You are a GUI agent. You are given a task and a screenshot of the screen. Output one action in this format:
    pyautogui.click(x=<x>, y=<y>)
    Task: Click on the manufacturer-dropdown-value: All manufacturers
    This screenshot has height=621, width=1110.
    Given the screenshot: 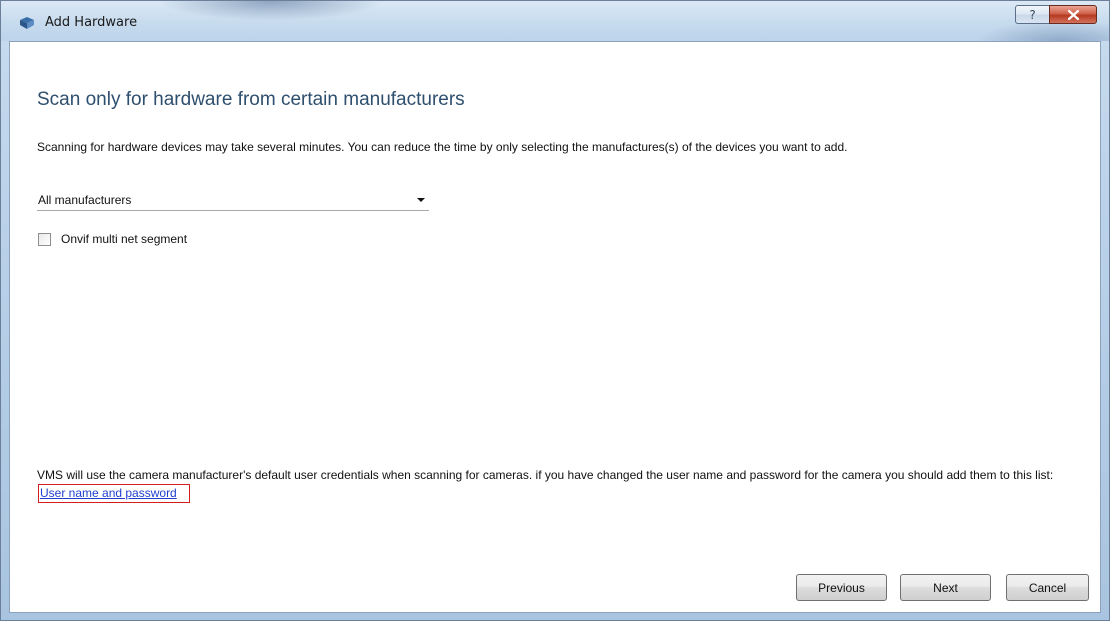 What is the action you would take?
    pyautogui.click(x=85, y=200)
    